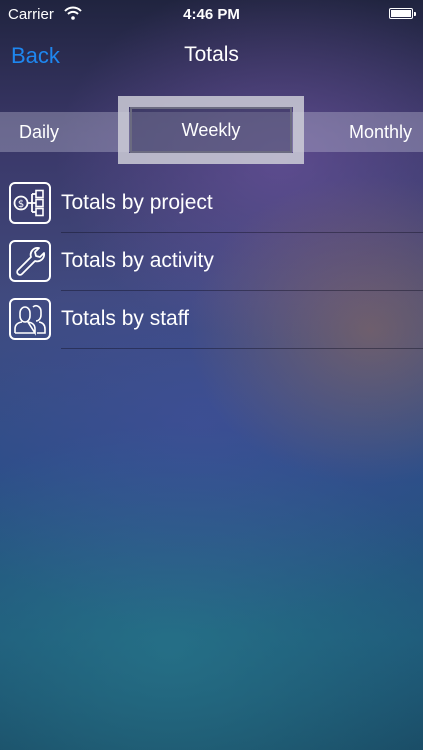 Image resolution: width=423 pixels, height=750 pixels. I want to click on navigation-bar: Back Totals, so click(211, 56).